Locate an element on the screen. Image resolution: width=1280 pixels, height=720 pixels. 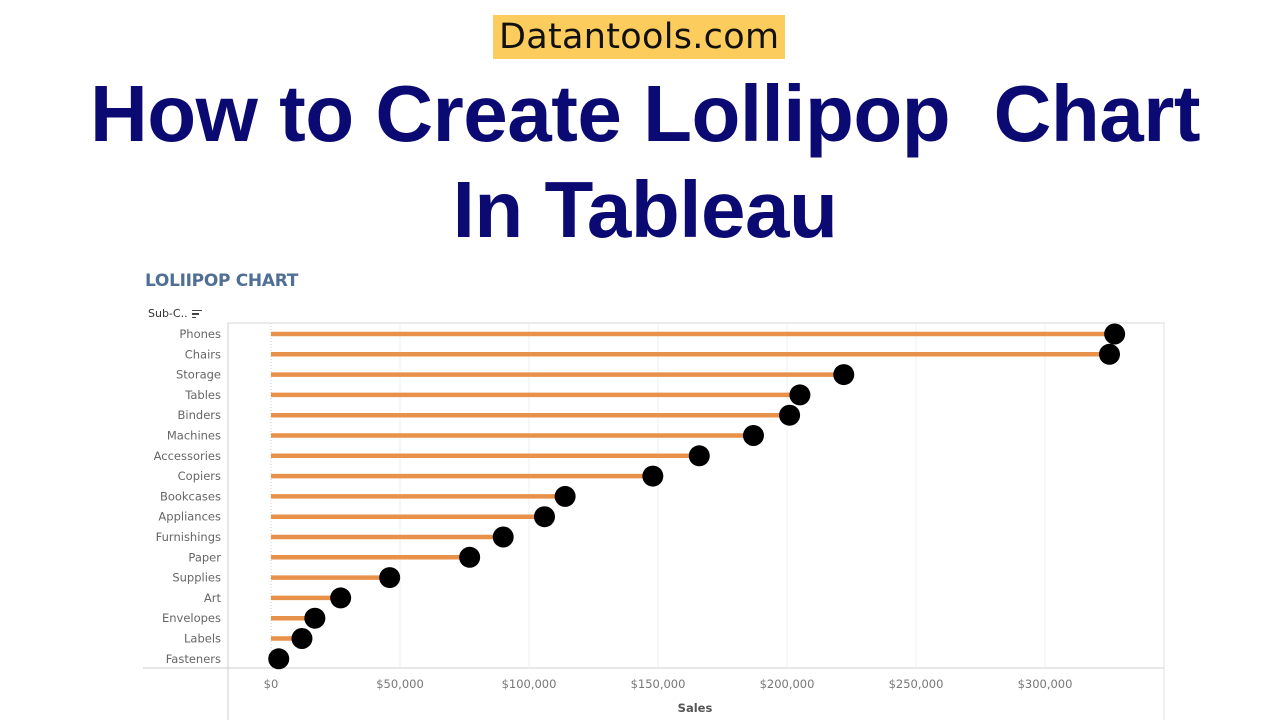
x-tick-label: $200,000 is located at coordinates (787, 684).